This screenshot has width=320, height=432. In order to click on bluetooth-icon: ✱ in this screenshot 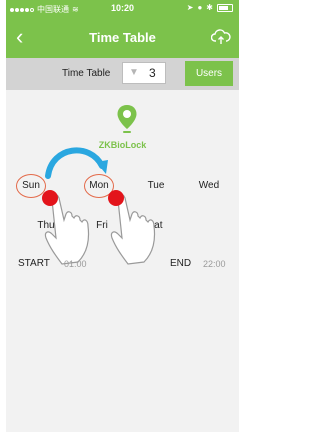, I will do `click(209, 7)`.